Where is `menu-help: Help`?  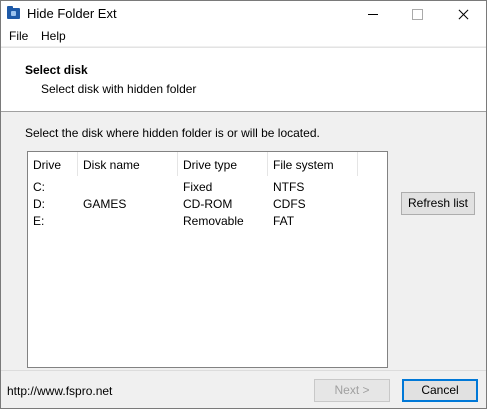 menu-help: Help is located at coordinates (53, 36).